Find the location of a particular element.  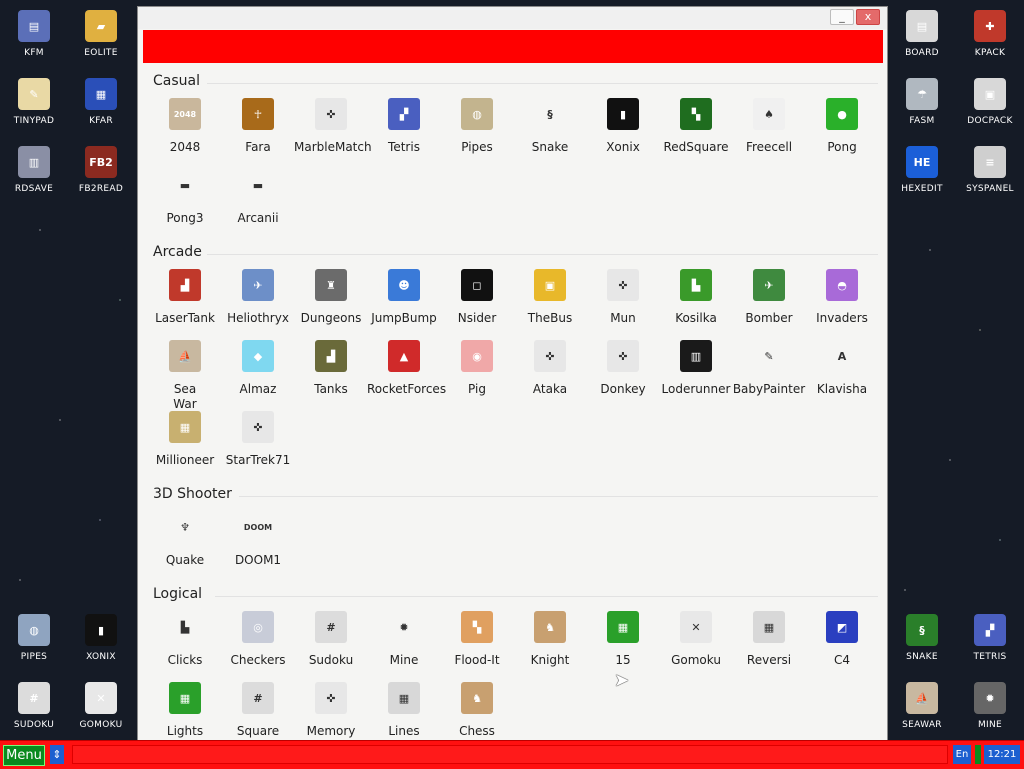

app-tanks: ▟ Tanks is located at coordinates (331, 368).